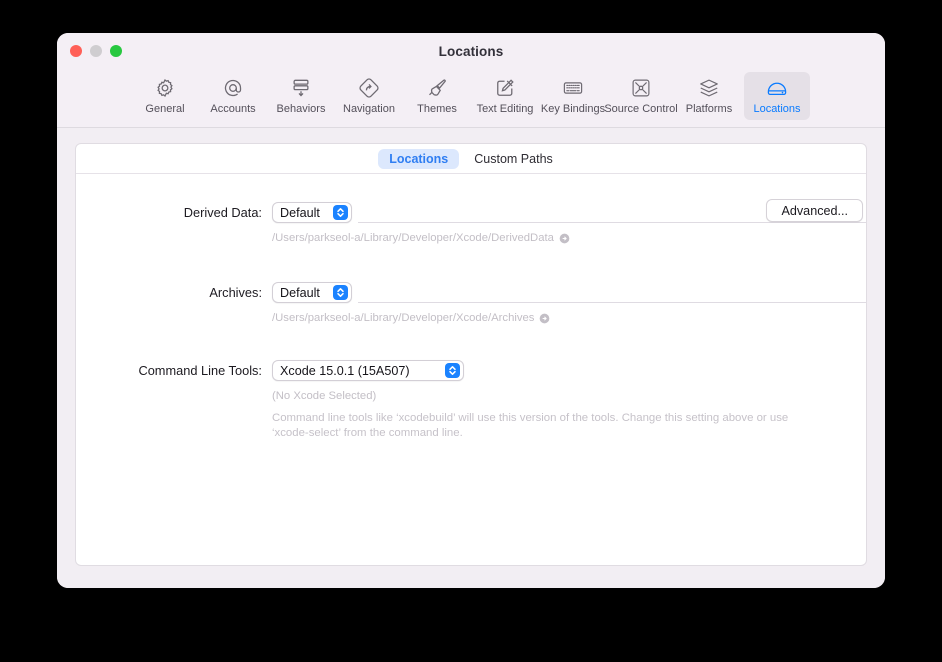  Describe the element at coordinates (709, 109) in the screenshot. I see `toolbar-item-label: Platforms` at that location.